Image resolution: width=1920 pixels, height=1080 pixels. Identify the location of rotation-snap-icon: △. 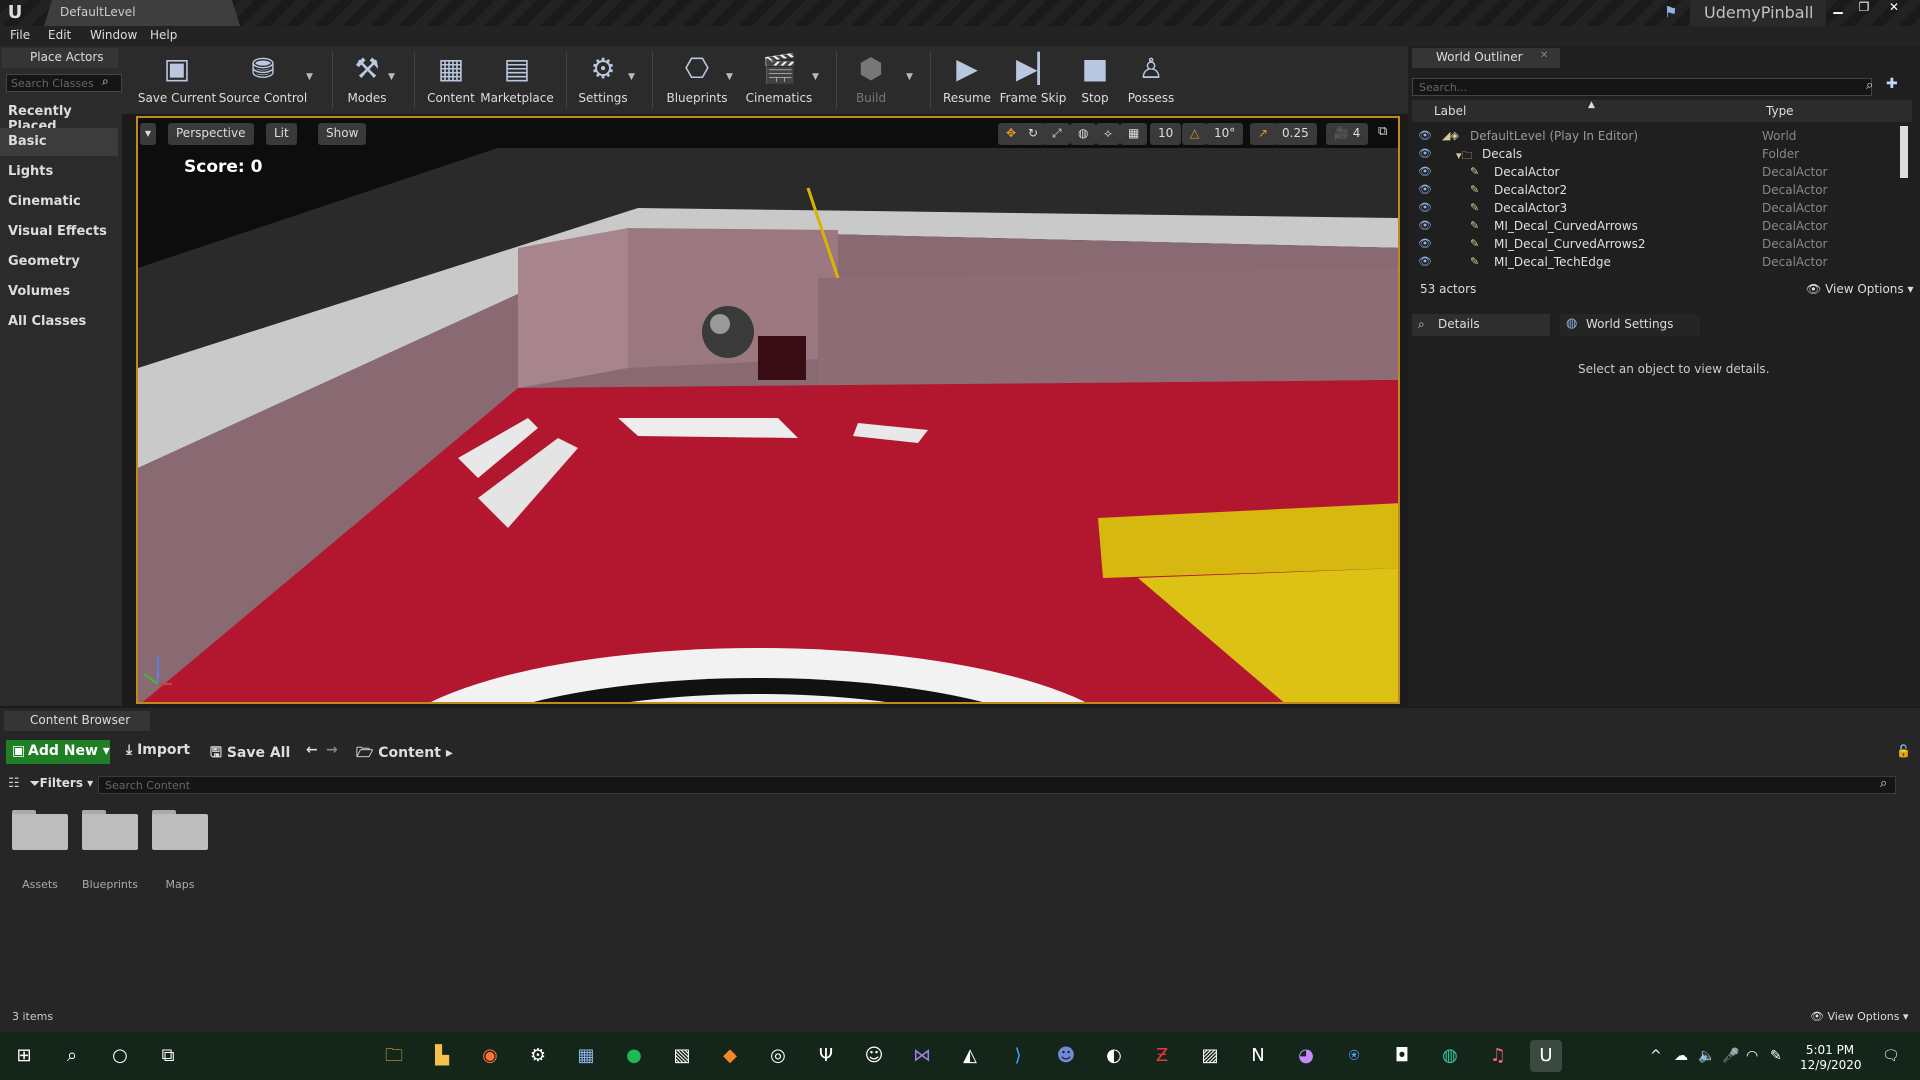
(1195, 134).